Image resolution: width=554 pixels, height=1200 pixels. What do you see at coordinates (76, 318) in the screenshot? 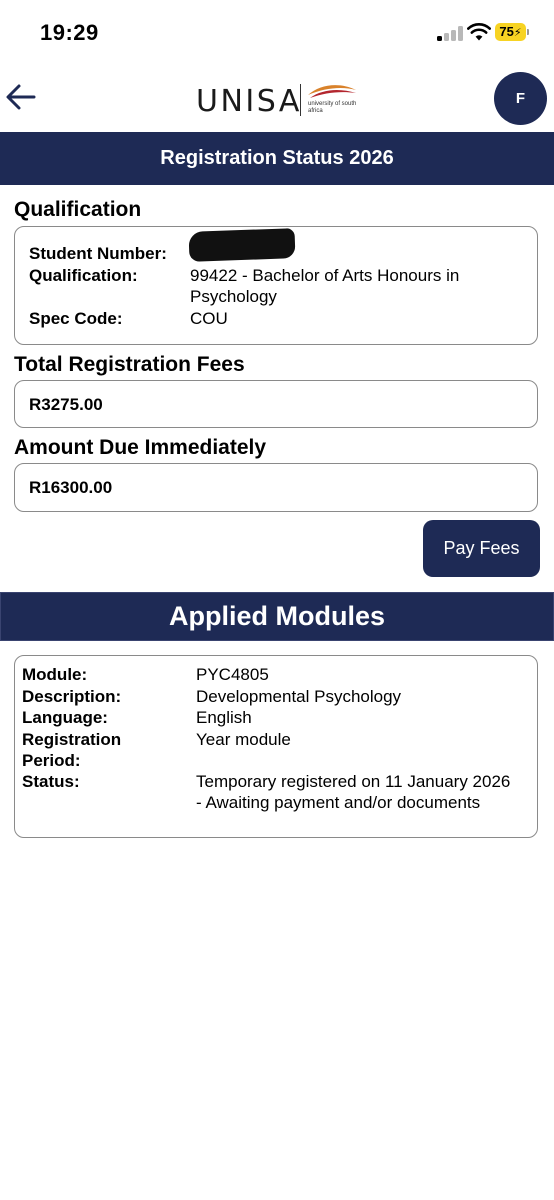
I see `spec-code-label: Spec Code:` at bounding box center [76, 318].